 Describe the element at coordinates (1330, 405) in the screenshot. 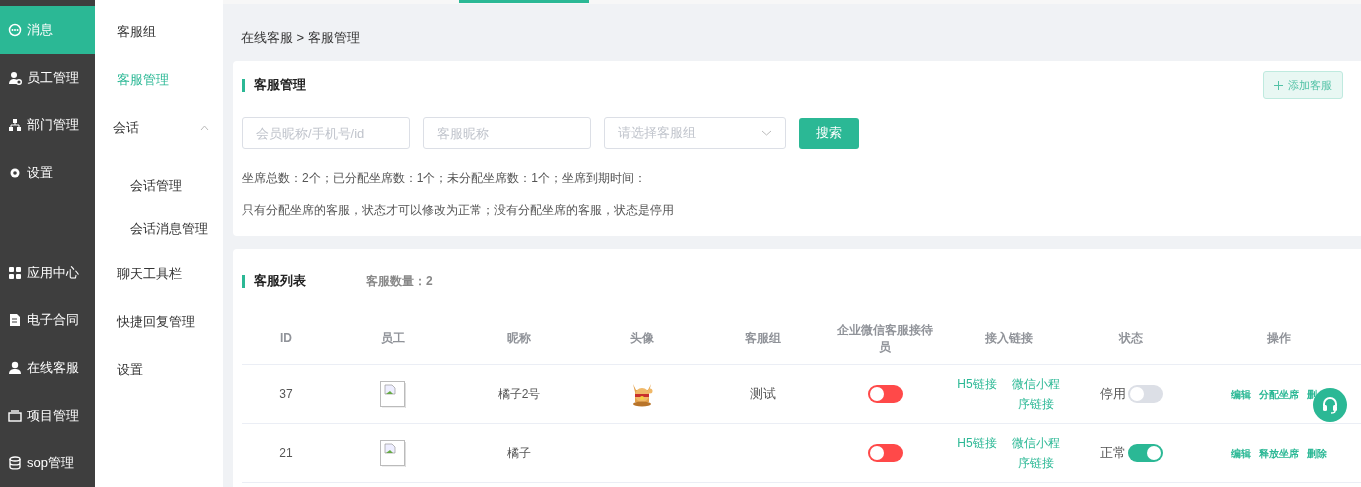

I see `headset-icon` at that location.